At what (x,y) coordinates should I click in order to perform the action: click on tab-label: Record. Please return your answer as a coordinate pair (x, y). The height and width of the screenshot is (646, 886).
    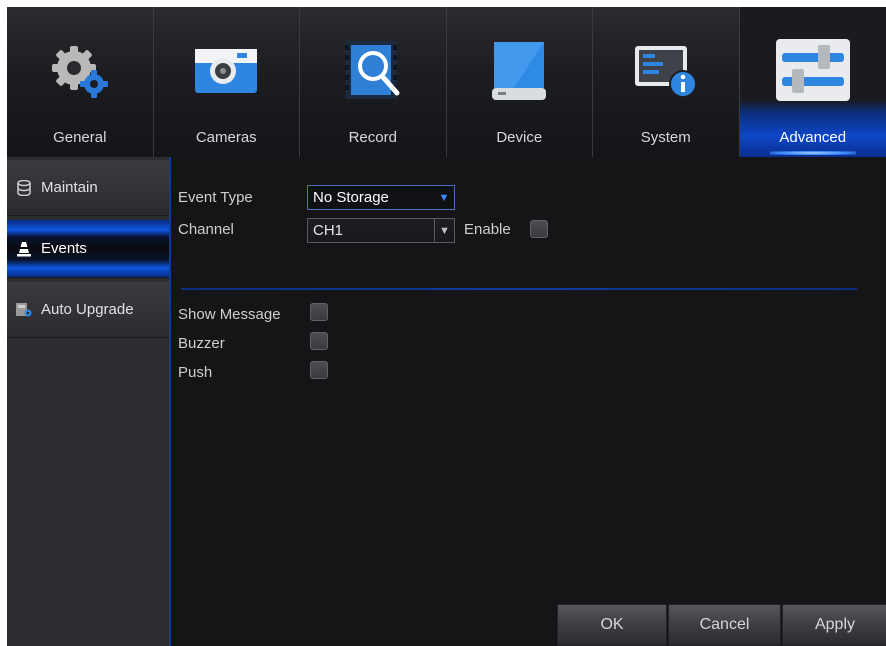
    Looking at the image, I should click on (372, 137).